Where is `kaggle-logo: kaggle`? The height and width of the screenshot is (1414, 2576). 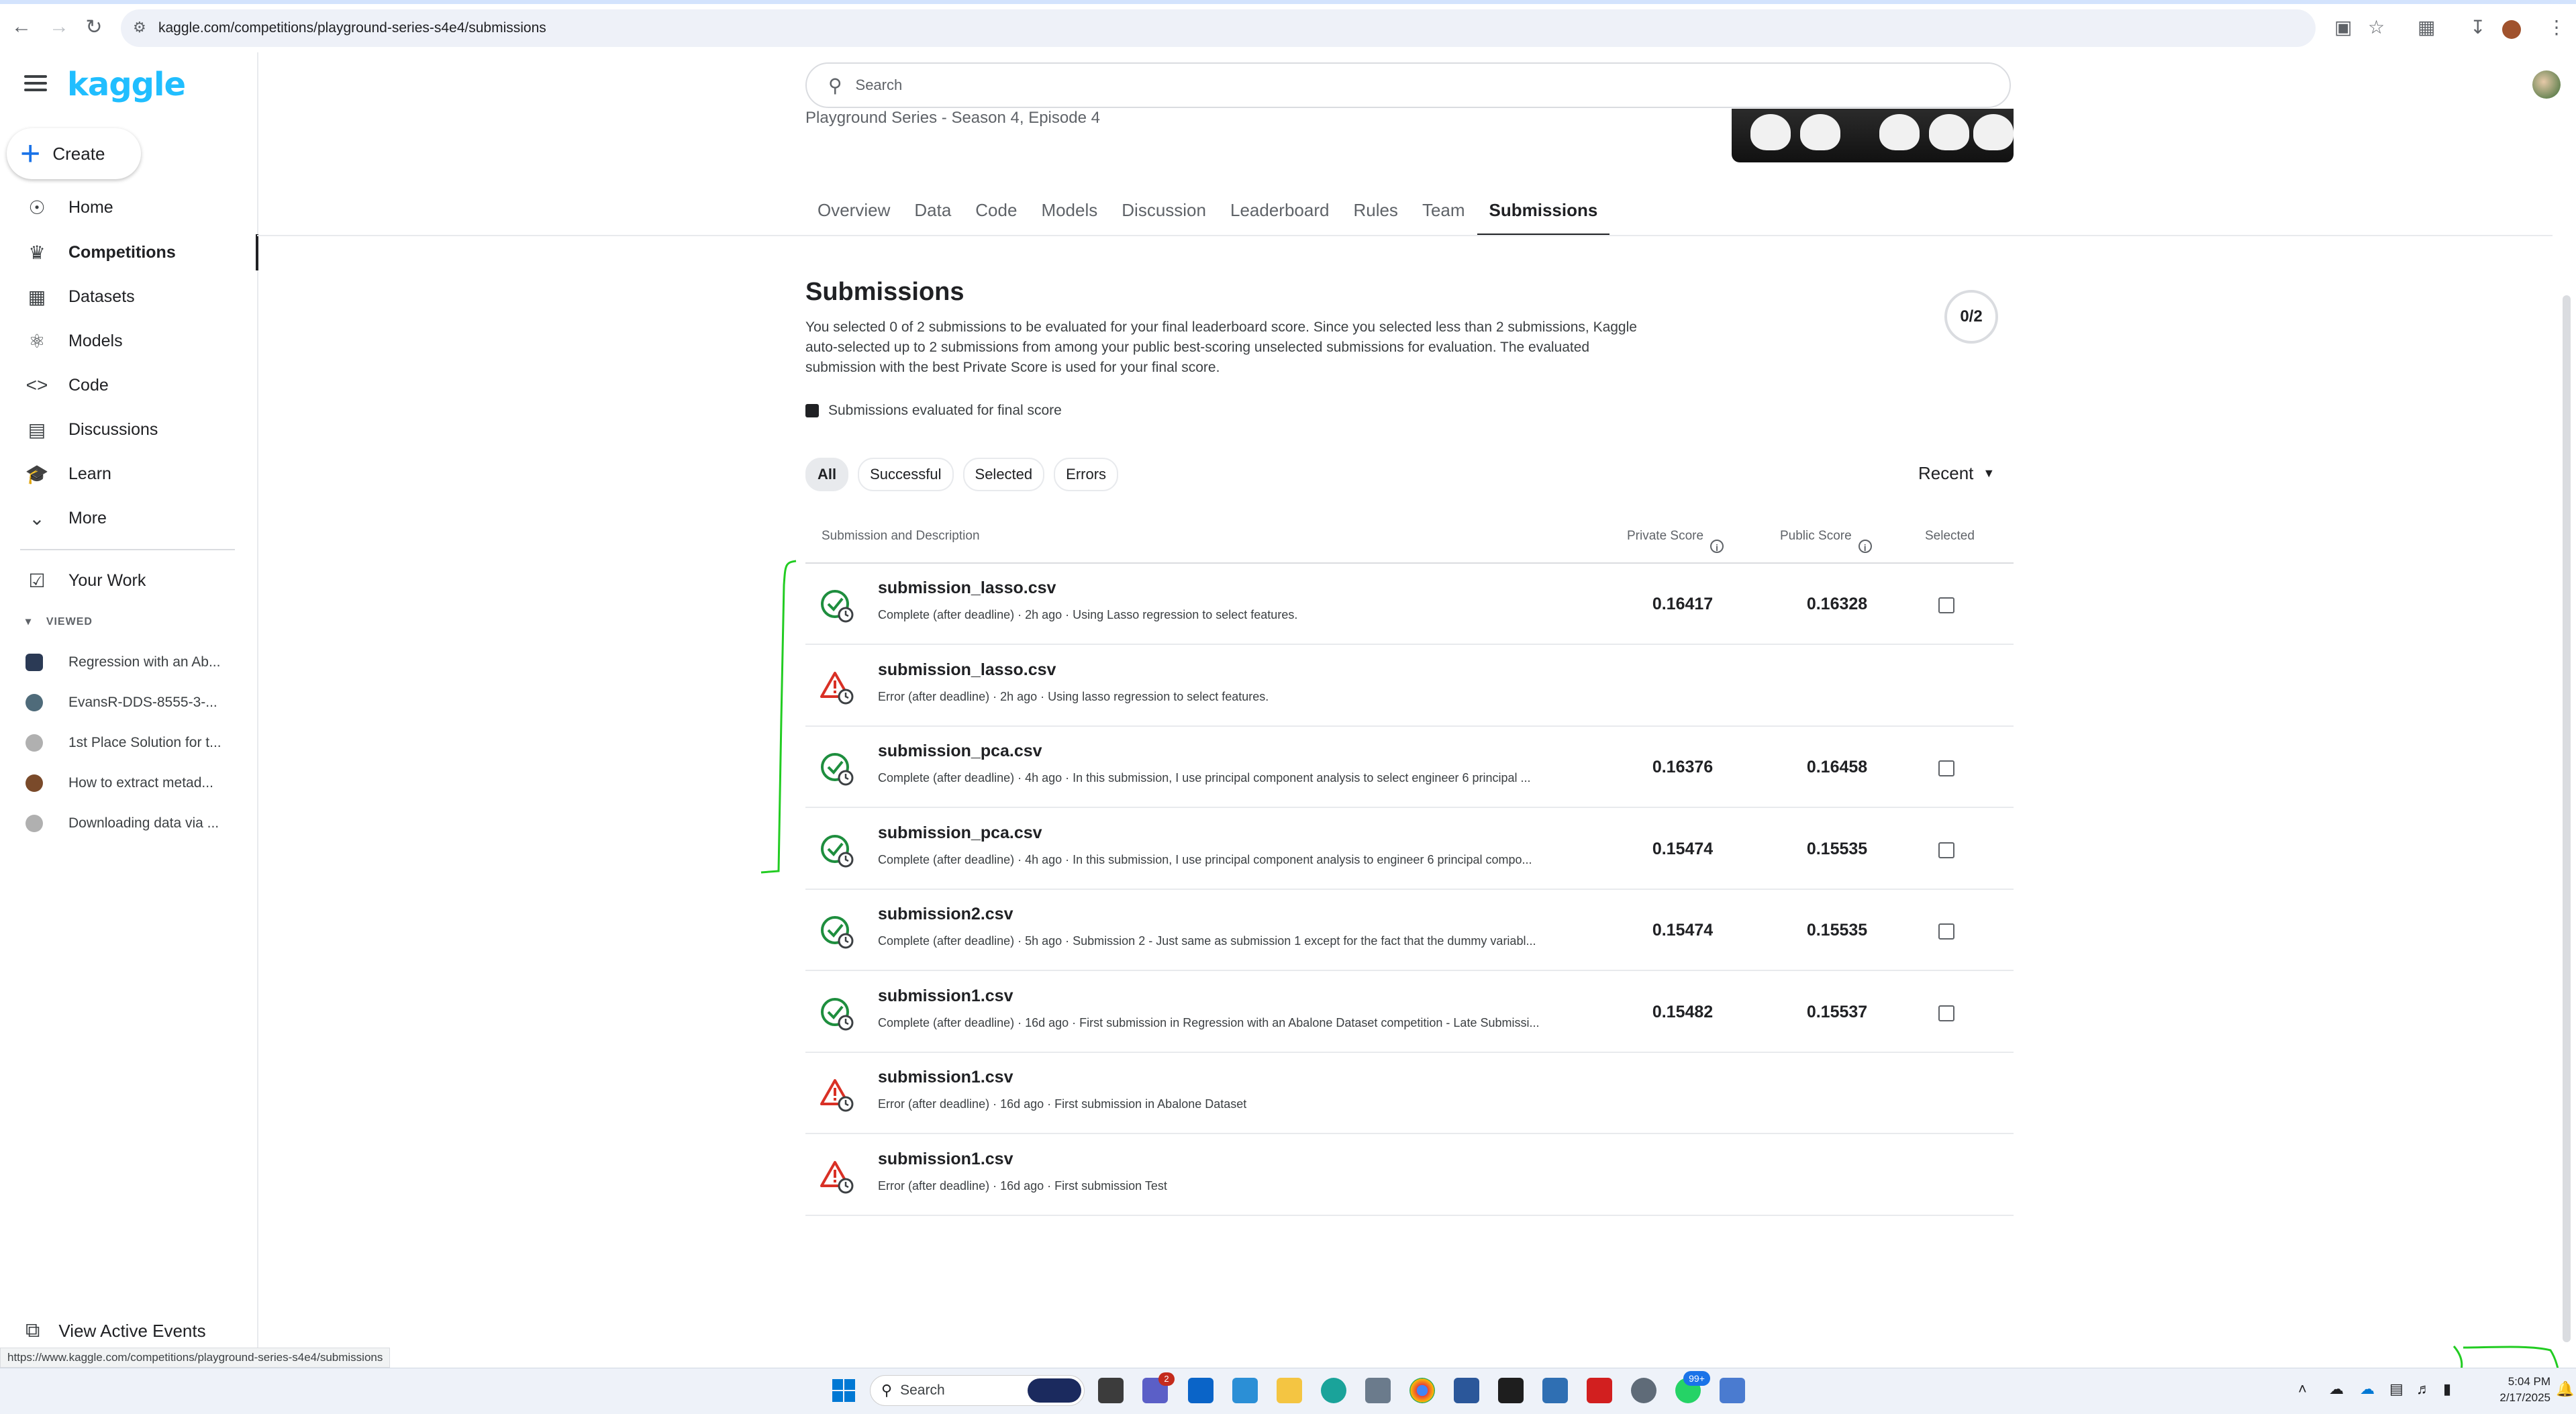 kaggle-logo: kaggle is located at coordinates (126, 84).